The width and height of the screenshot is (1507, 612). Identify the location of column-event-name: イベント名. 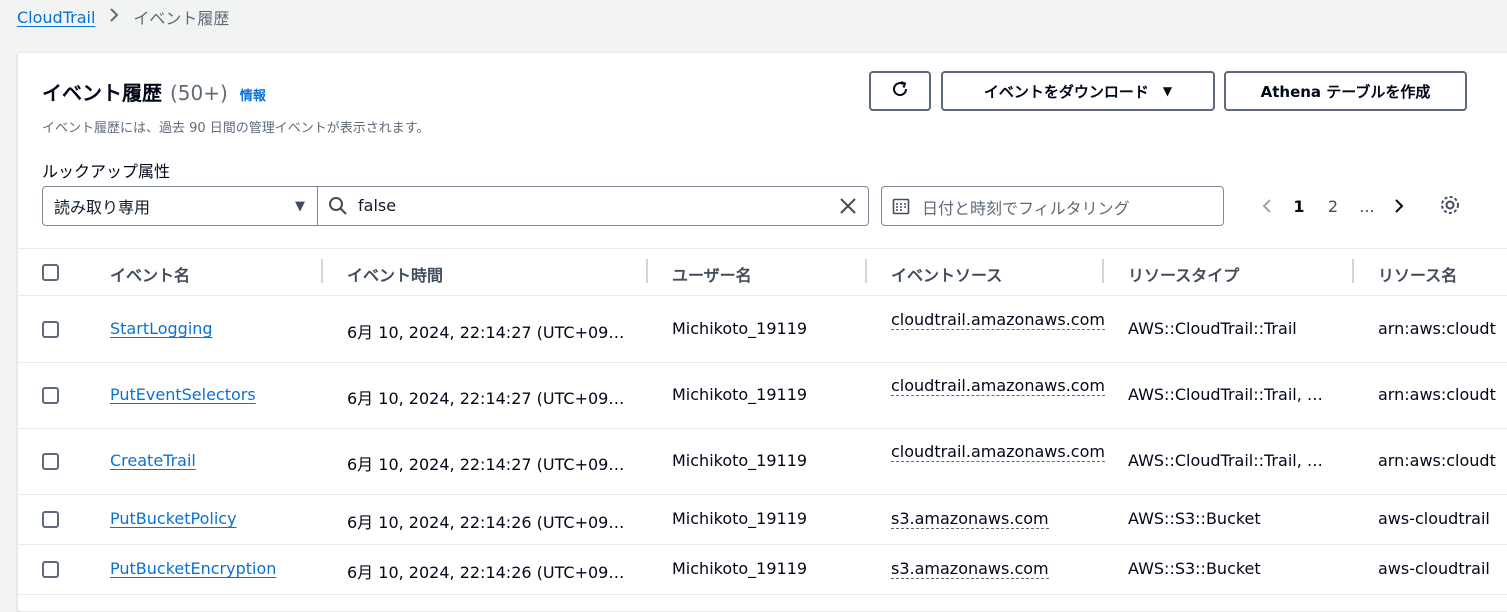
(150, 274).